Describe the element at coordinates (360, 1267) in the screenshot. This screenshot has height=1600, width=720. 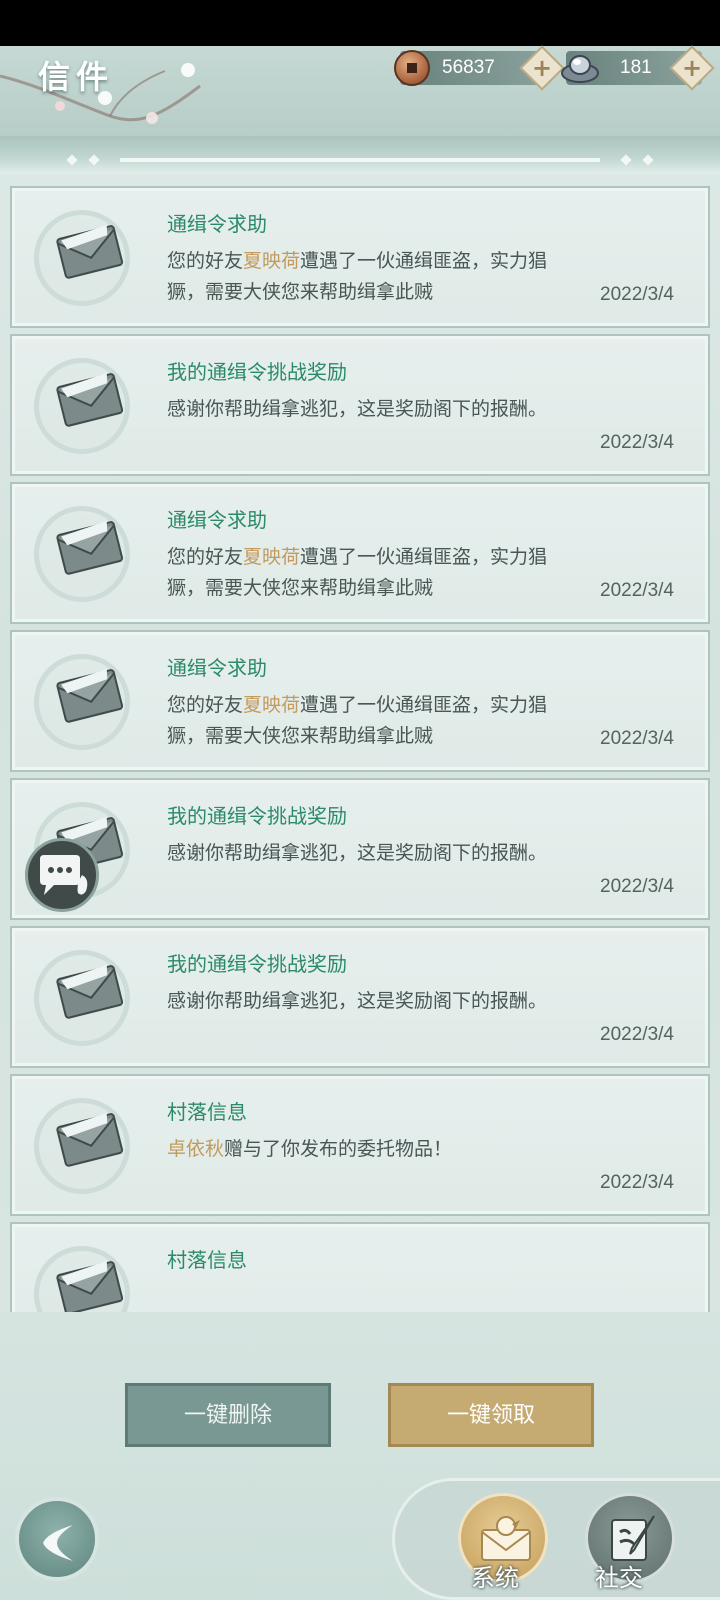
I see `mail-item: 村落信息` at that location.